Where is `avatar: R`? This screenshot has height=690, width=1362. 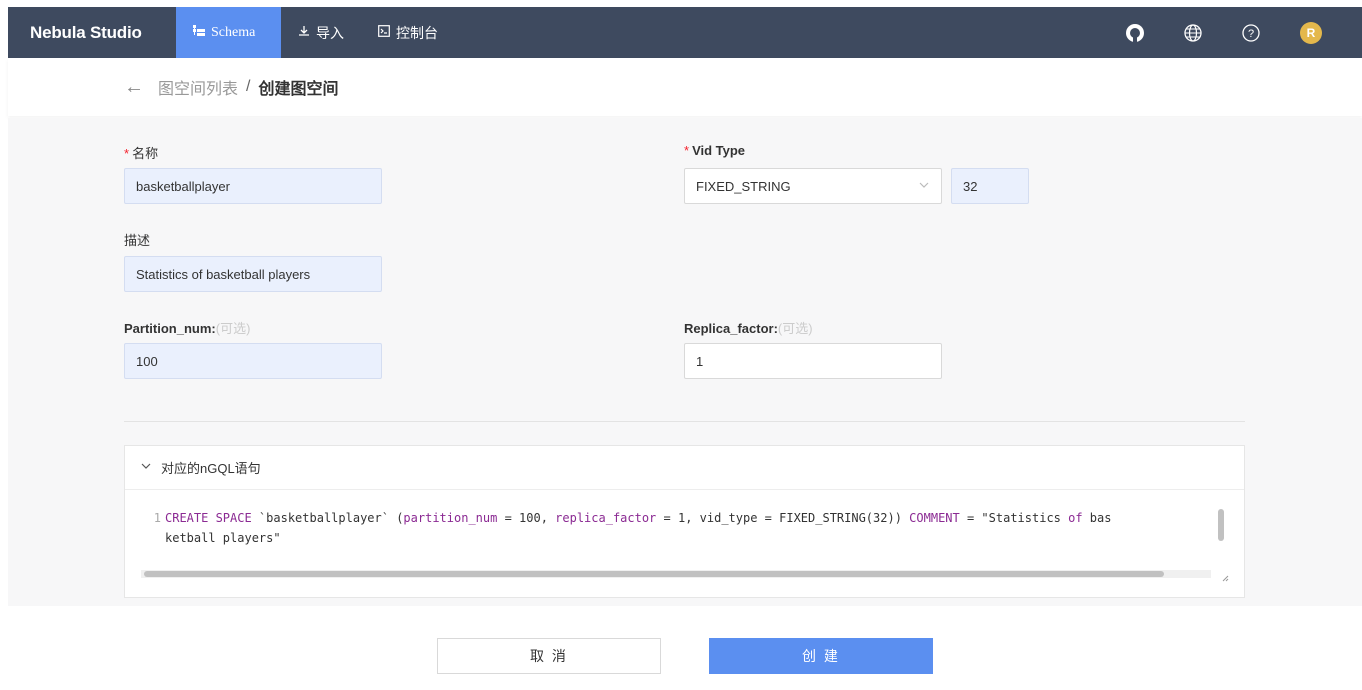
avatar: R is located at coordinates (1311, 32).